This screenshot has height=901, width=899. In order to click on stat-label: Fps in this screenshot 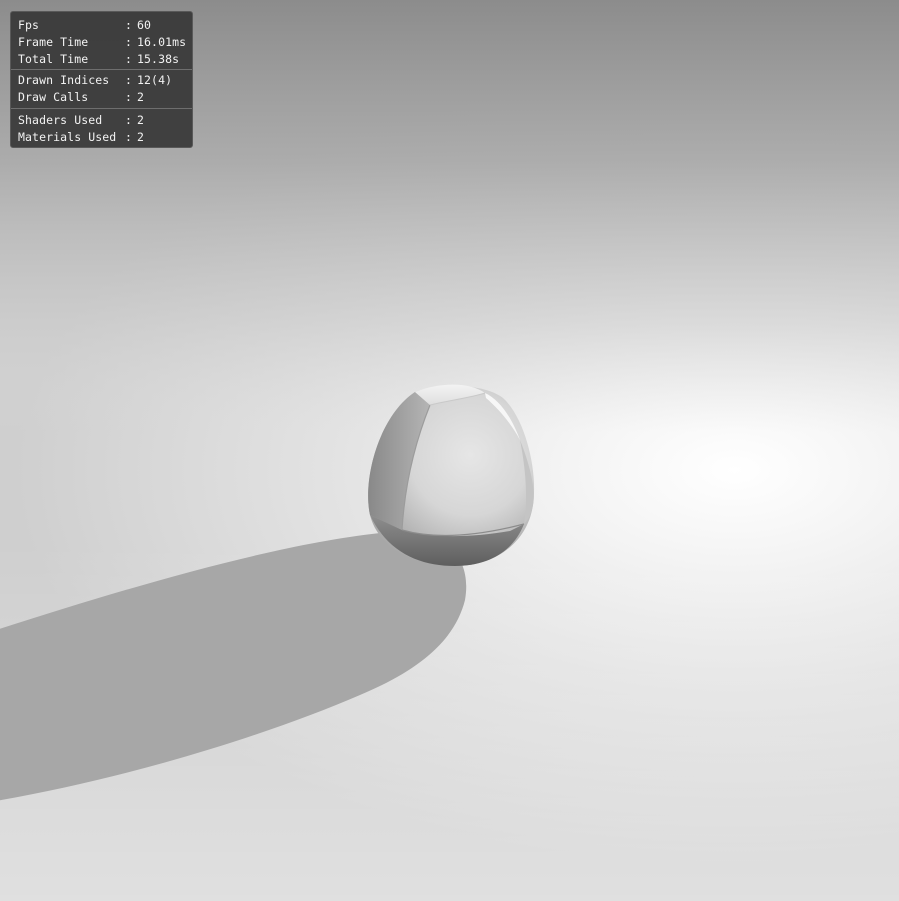, I will do `click(29, 25)`.